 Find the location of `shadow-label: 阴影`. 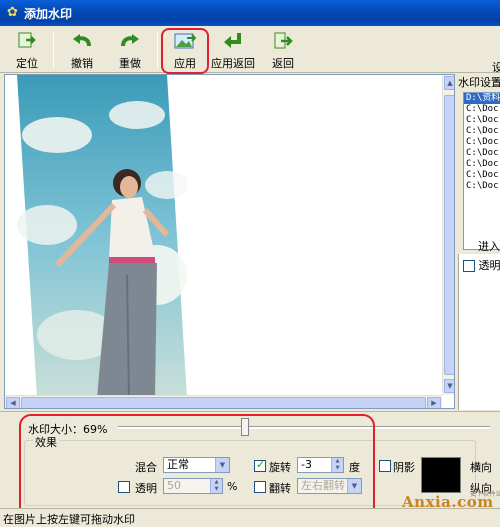

shadow-label: 阴影 is located at coordinates (404, 467).